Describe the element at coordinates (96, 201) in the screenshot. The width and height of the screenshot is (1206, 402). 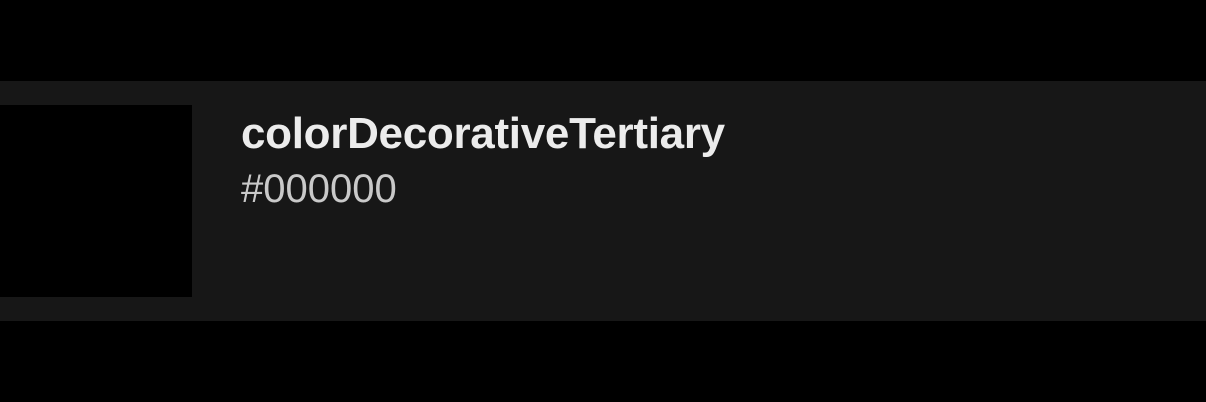
I see `color-swatch` at that location.